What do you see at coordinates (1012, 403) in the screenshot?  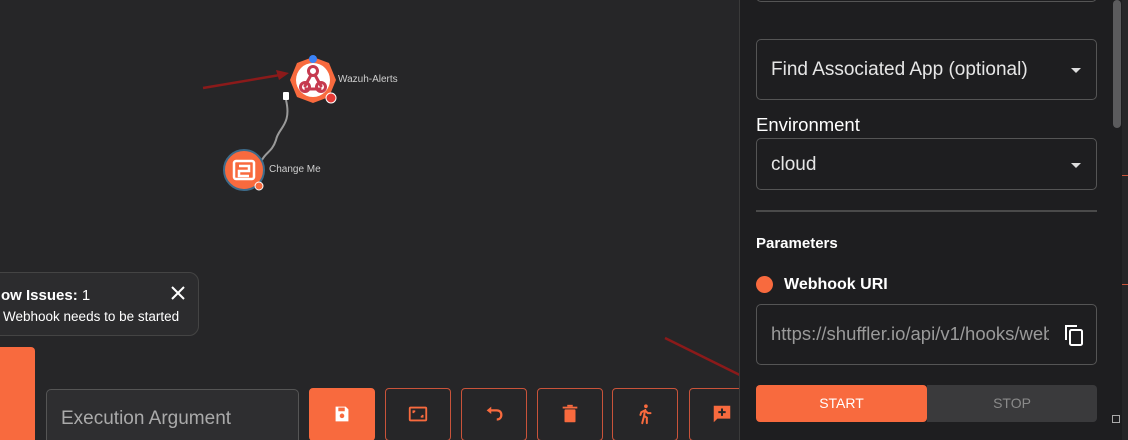 I see `stop-webhook-button: STOP` at bounding box center [1012, 403].